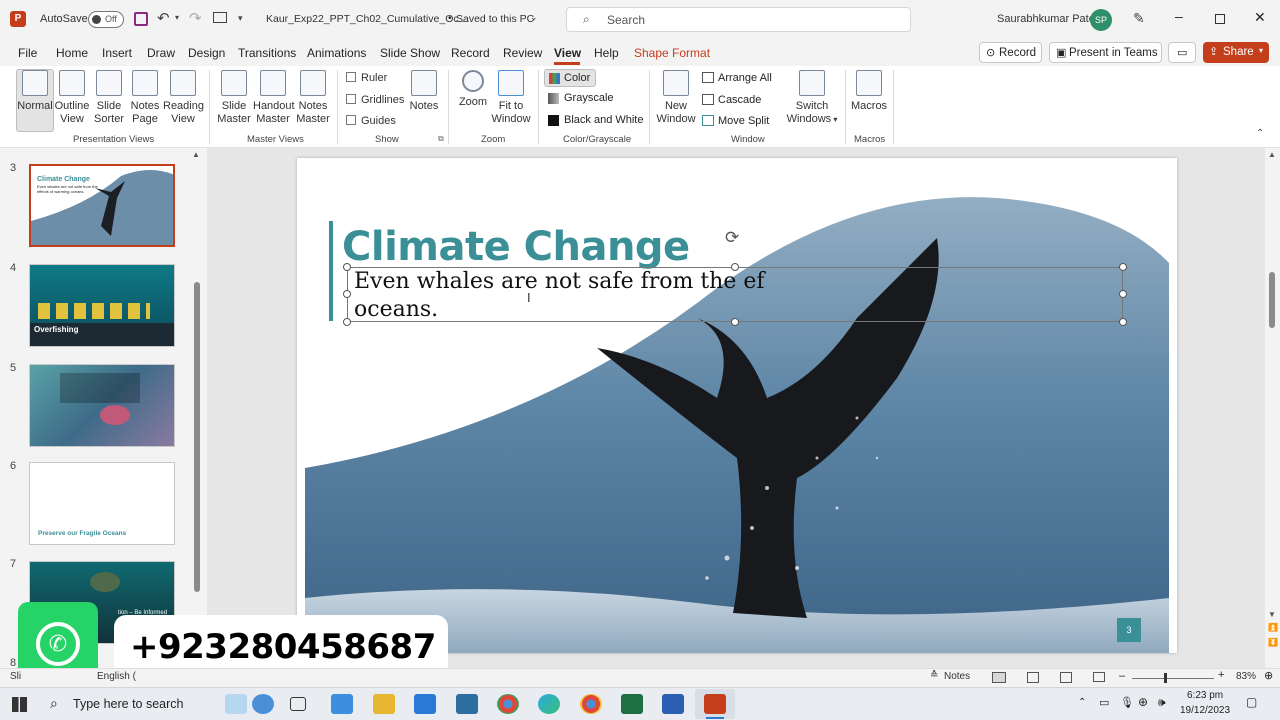 The height and width of the screenshot is (720, 1280). Describe the element at coordinates (1127, 702) in the screenshot. I see `microphone-icon: 🎙` at that location.